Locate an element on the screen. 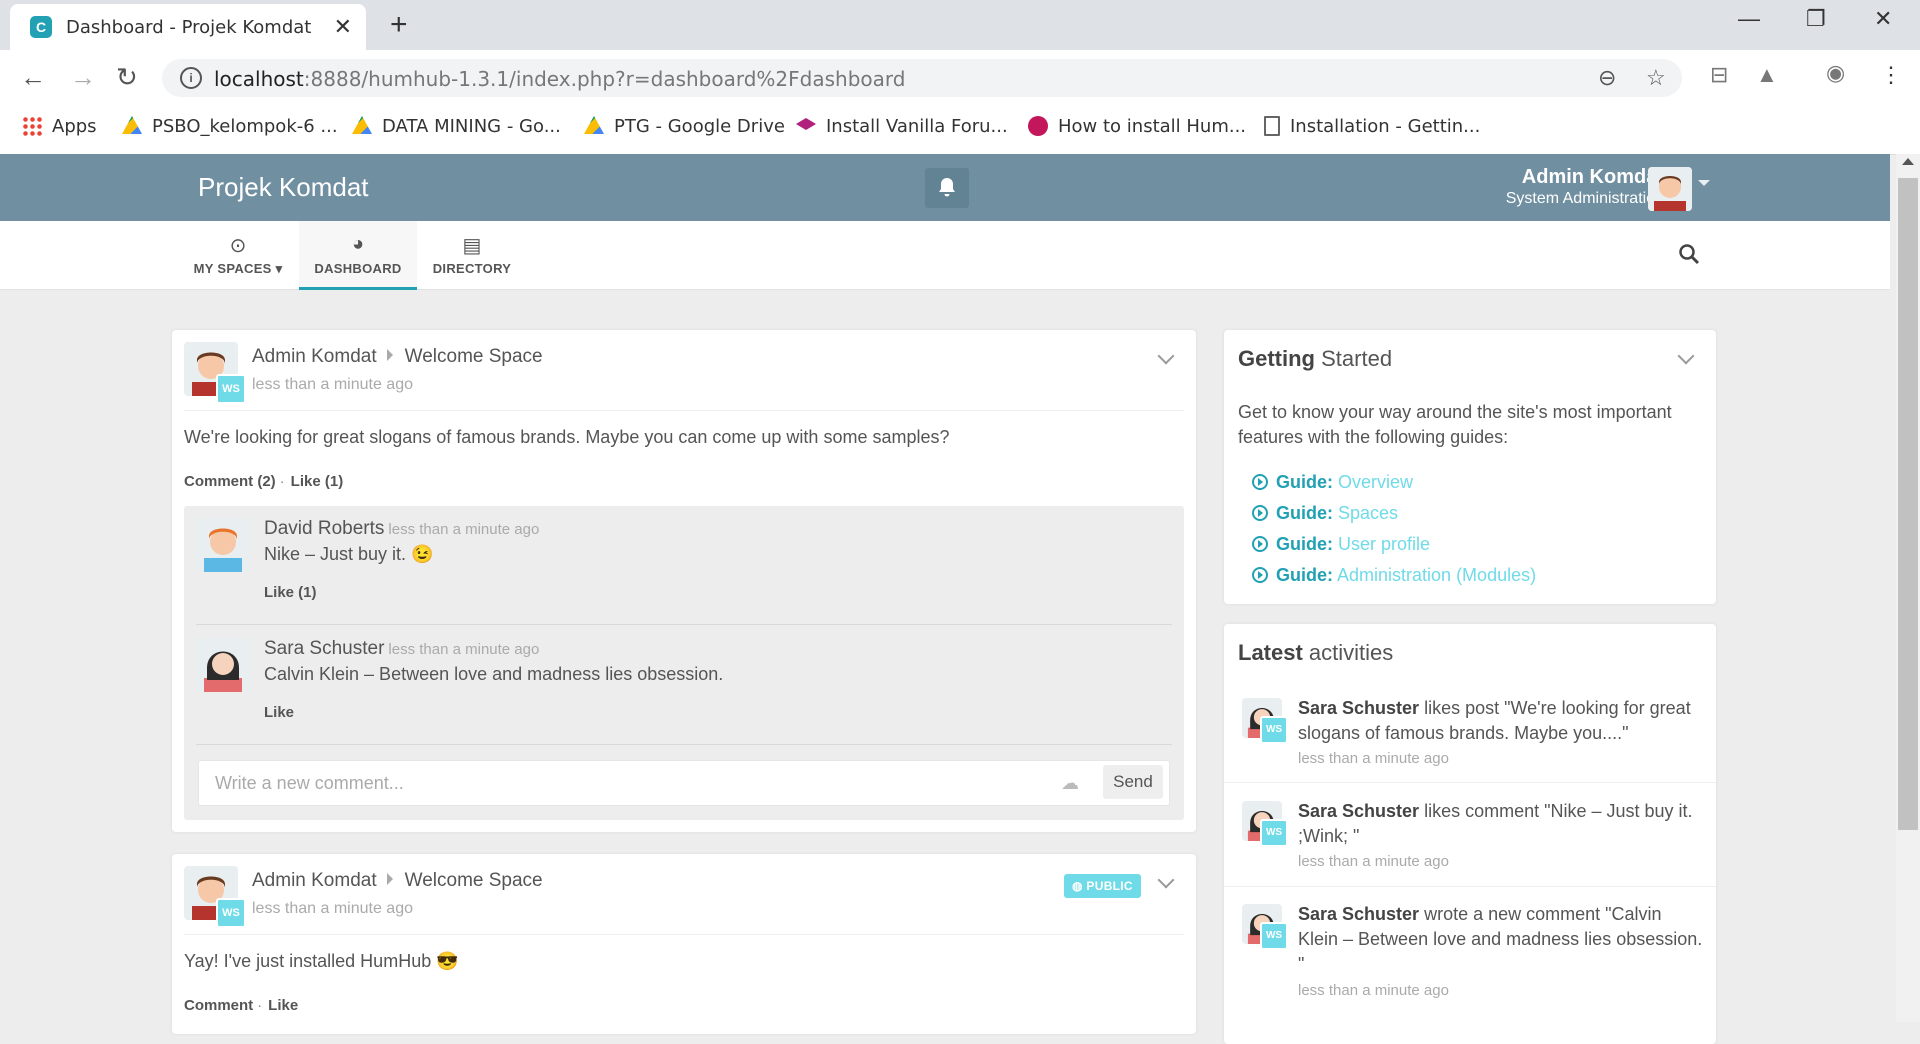 This screenshot has height=1044, width=1920. comment-author-link: David Roberts is located at coordinates (324, 528).